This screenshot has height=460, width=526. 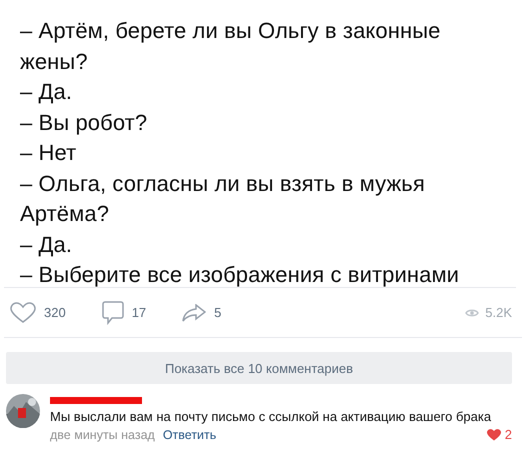 What do you see at coordinates (508, 434) in the screenshot?
I see `comment-like-count: 2` at bounding box center [508, 434].